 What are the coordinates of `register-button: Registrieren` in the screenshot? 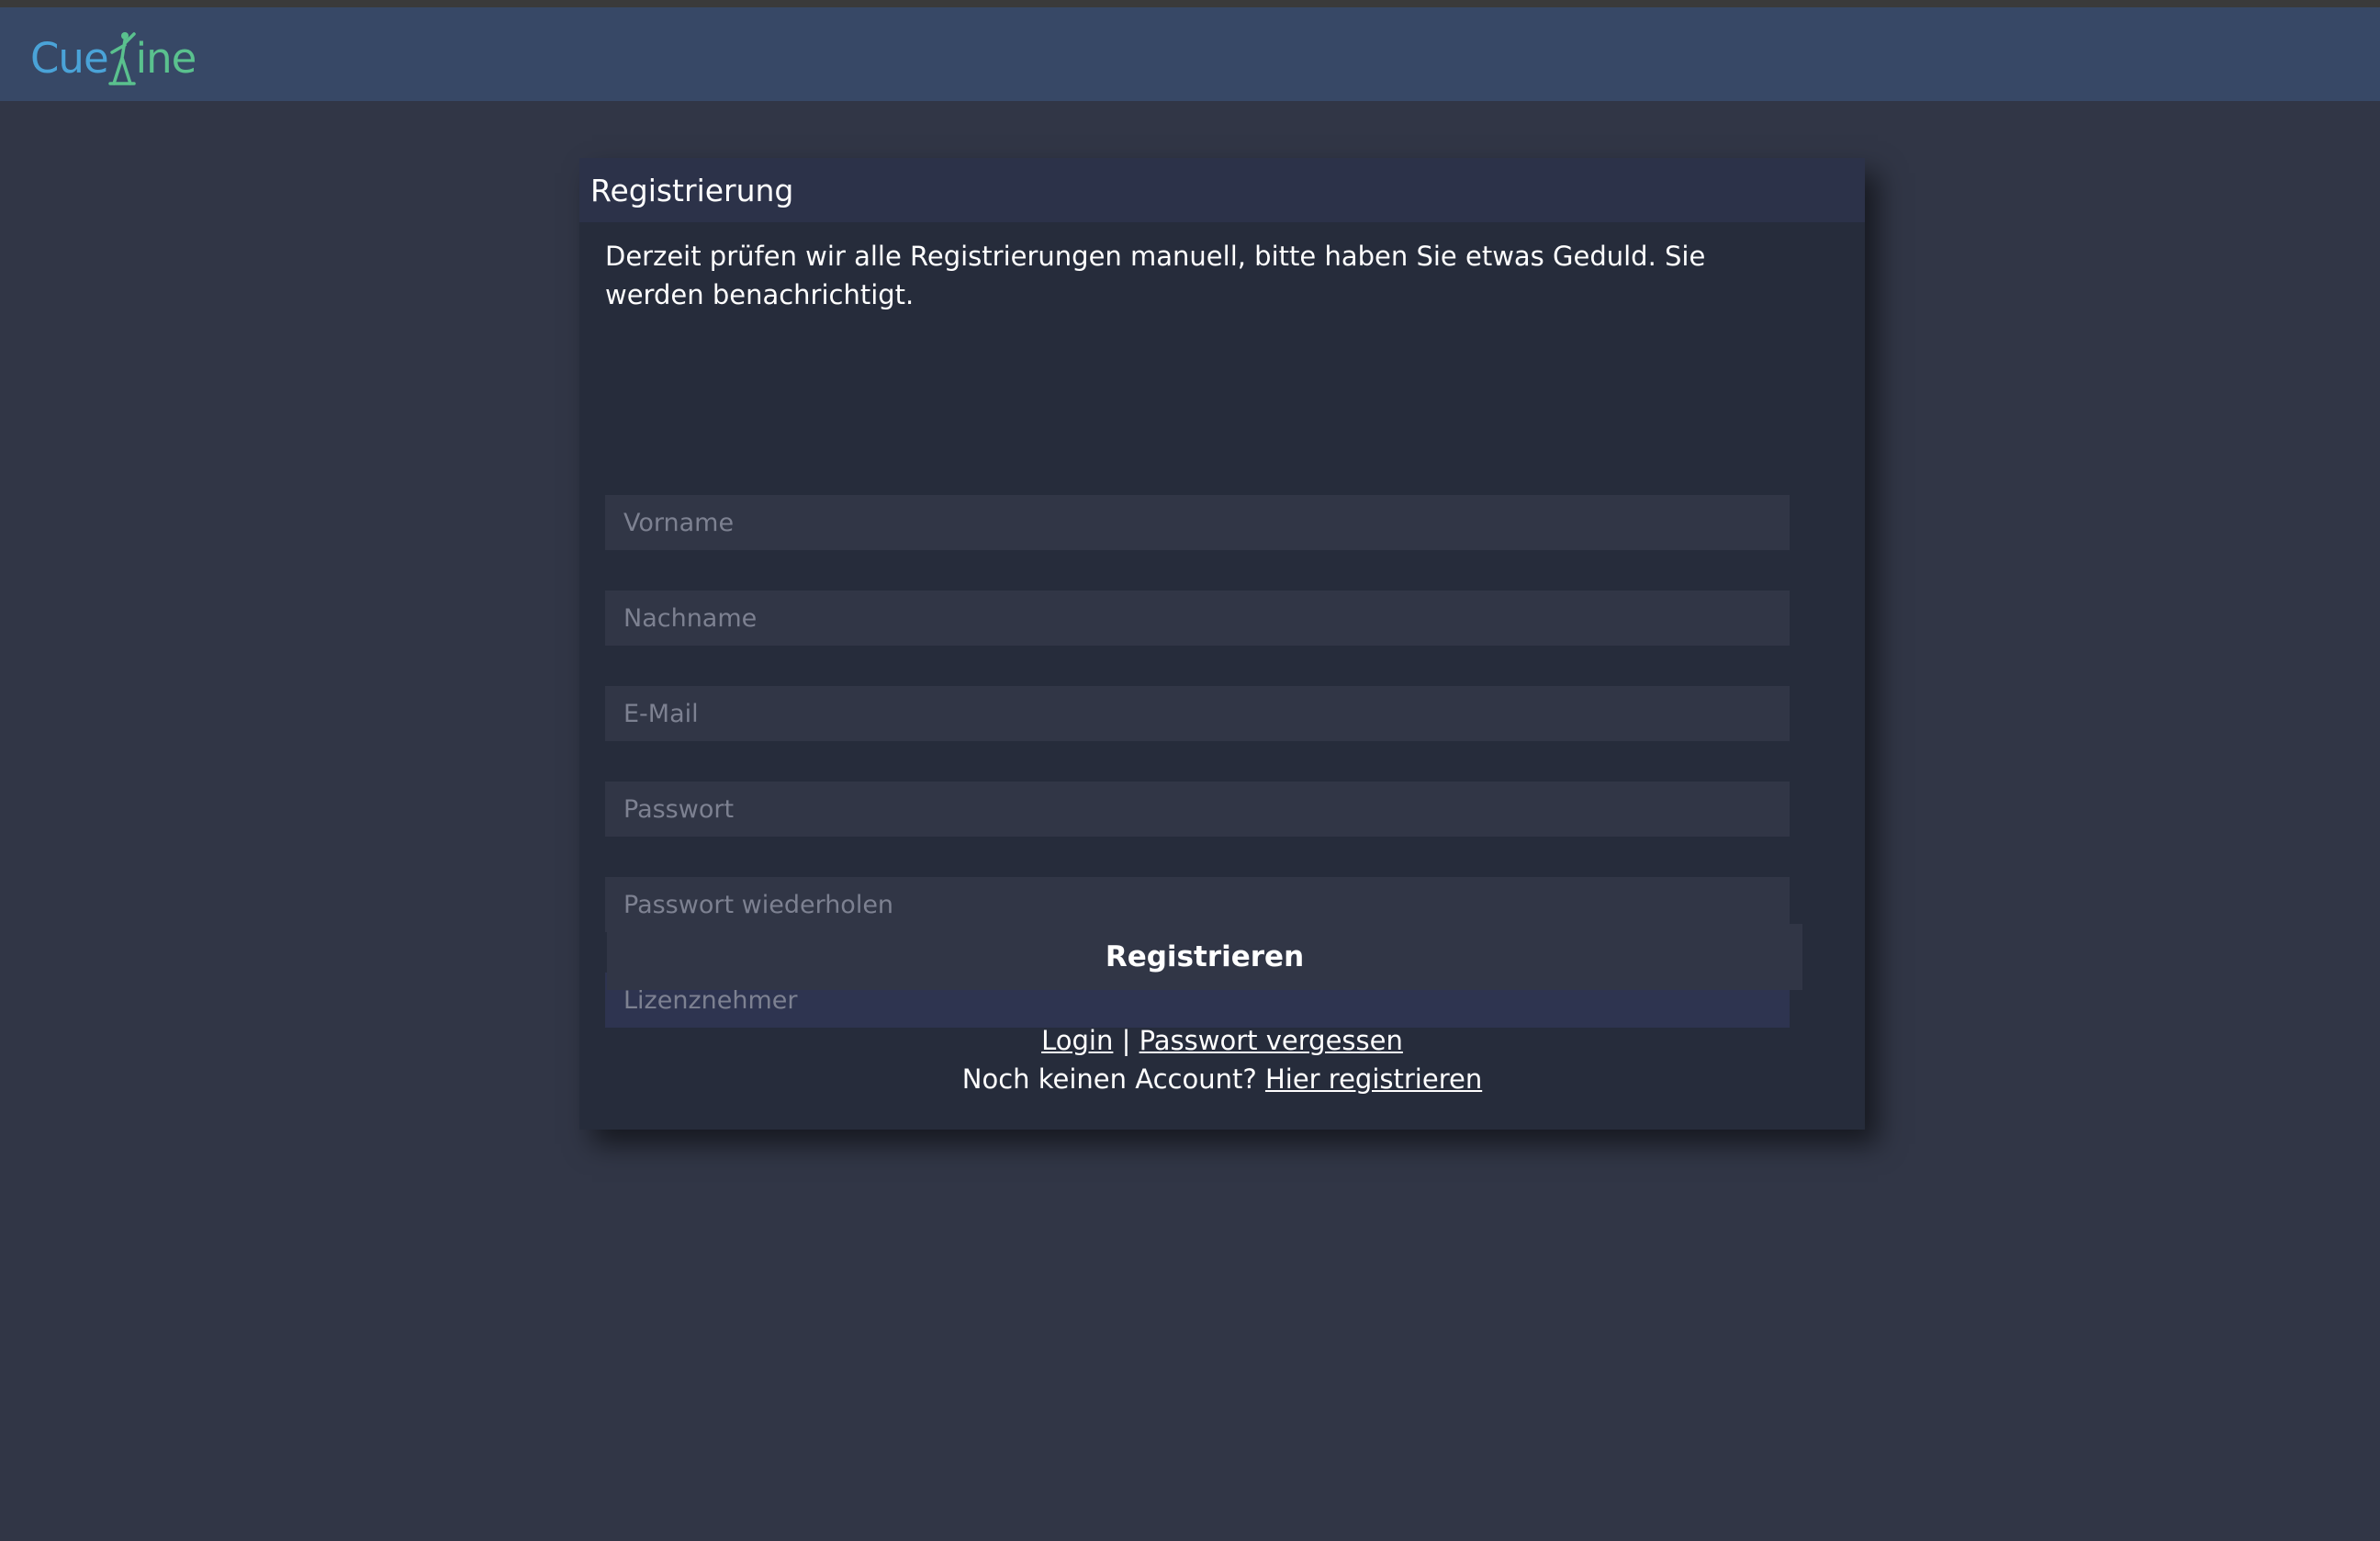 It's located at (1204, 957).